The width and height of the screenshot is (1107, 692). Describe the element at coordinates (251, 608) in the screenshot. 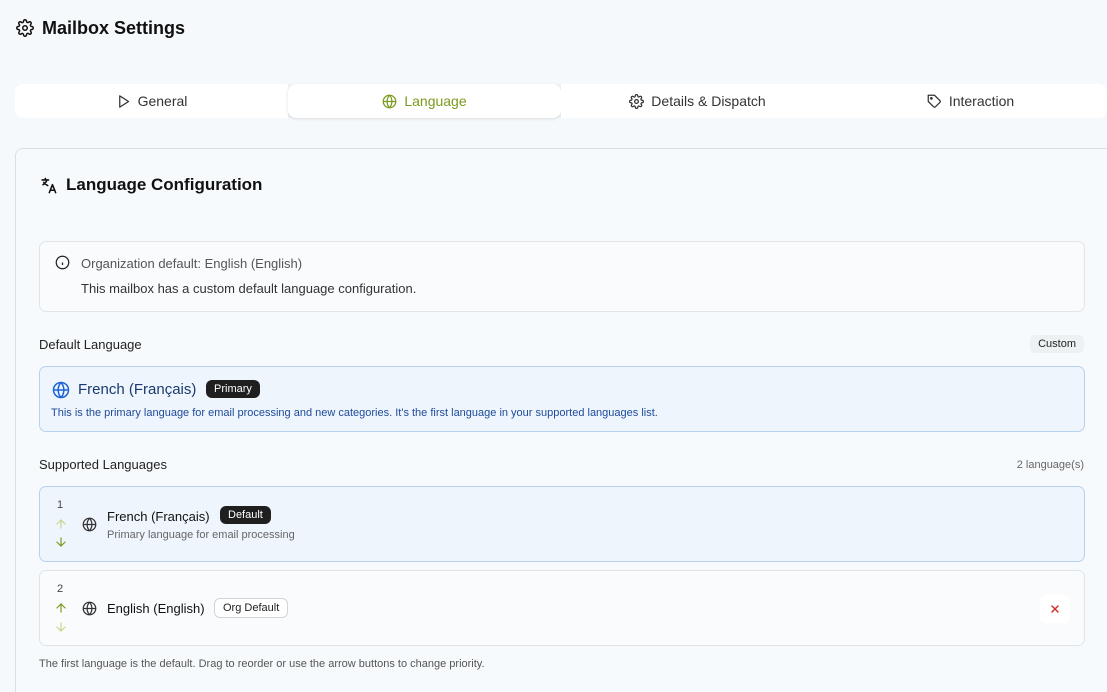

I see `org-default-badge: Org Default` at that location.